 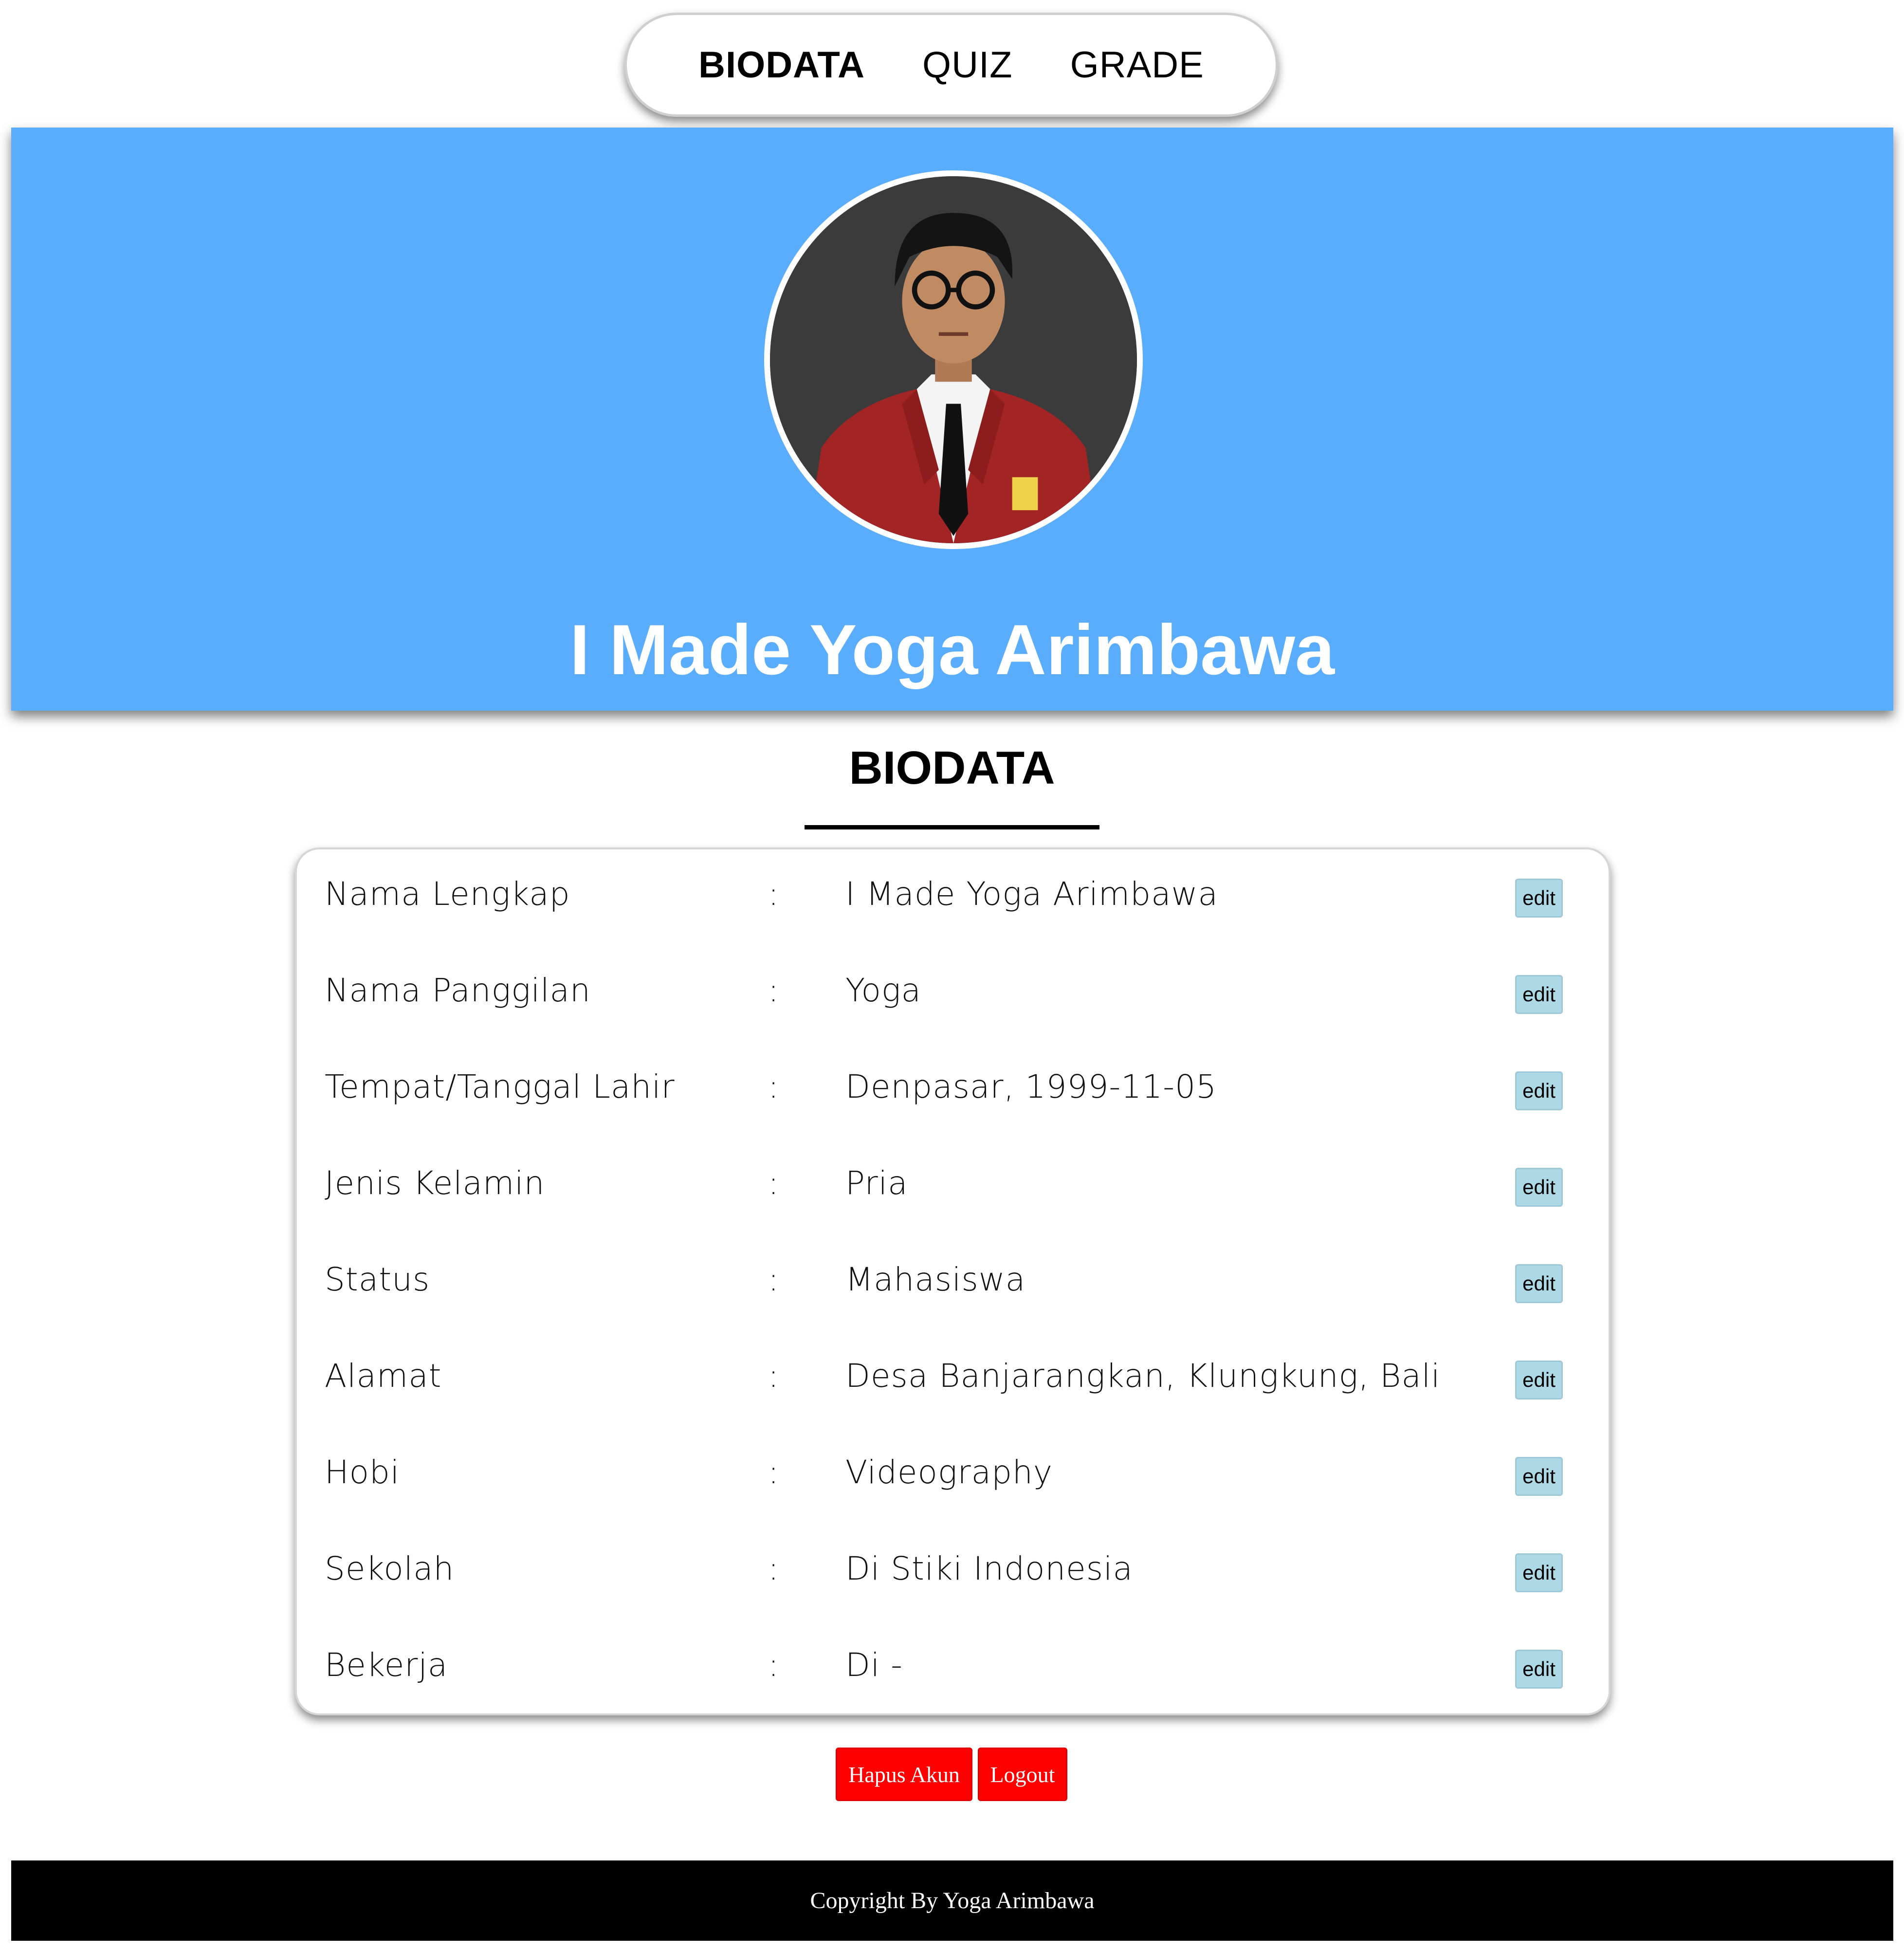 What do you see at coordinates (953, 1670) in the screenshot?
I see `biodata-row-bekerja: Bekerja : Di - edit` at bounding box center [953, 1670].